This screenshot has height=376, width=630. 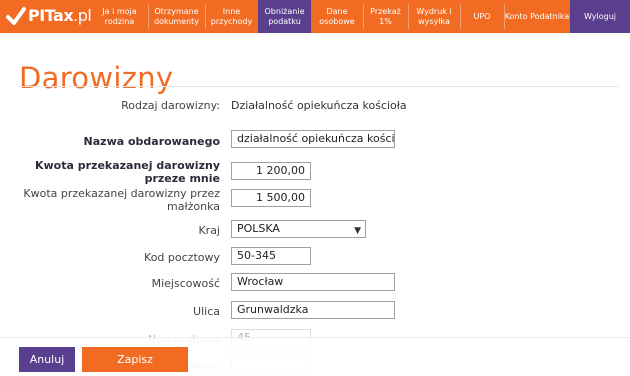 I want to click on kwota-przez-malzonka-input: 1 500,00, so click(x=271, y=198).